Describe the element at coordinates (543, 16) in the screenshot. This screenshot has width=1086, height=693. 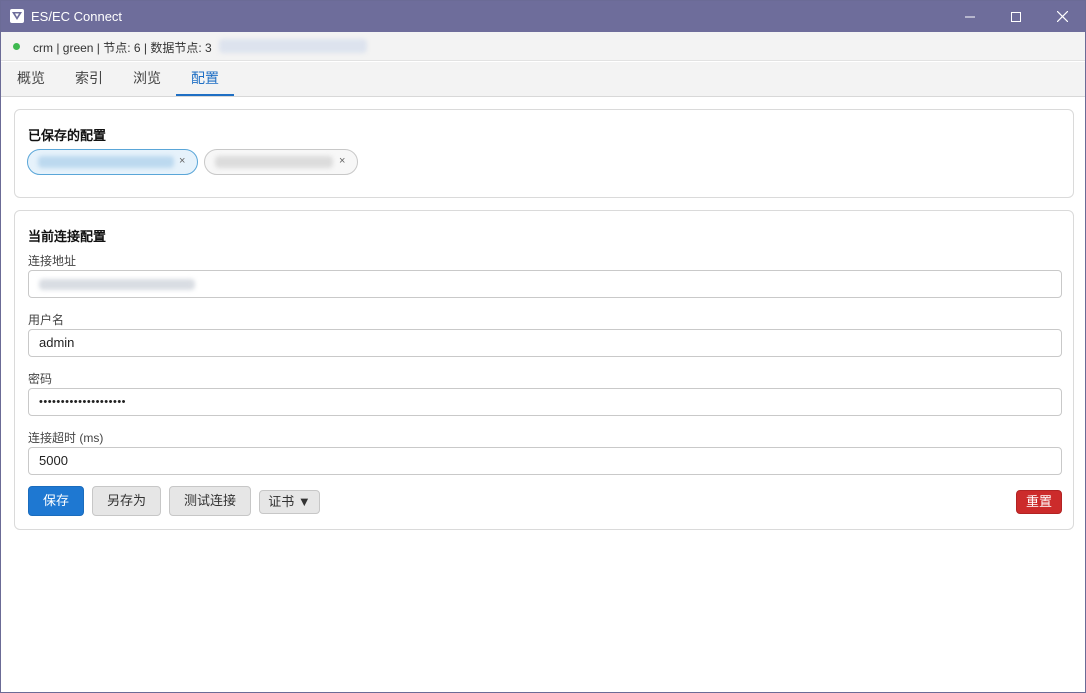
I see `title-bar: ES/EC Connect` at that location.